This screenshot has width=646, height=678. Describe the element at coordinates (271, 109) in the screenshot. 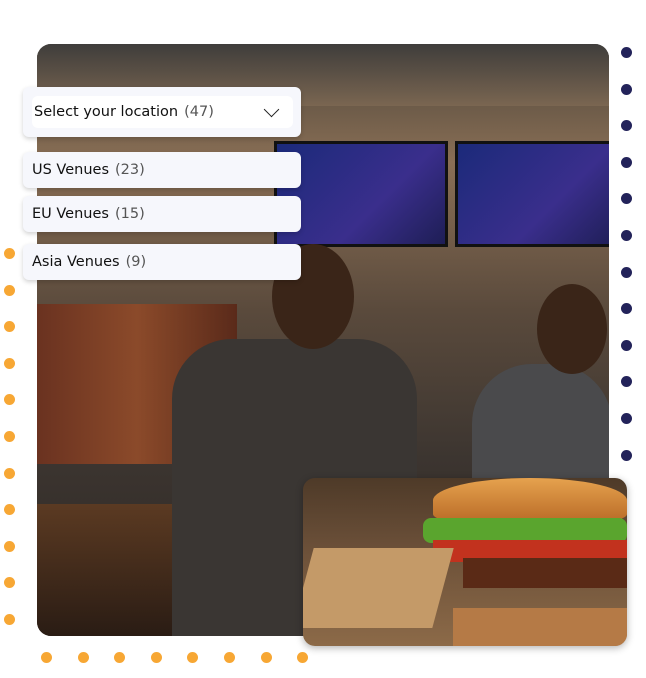

I see `chevron-down-icon` at that location.